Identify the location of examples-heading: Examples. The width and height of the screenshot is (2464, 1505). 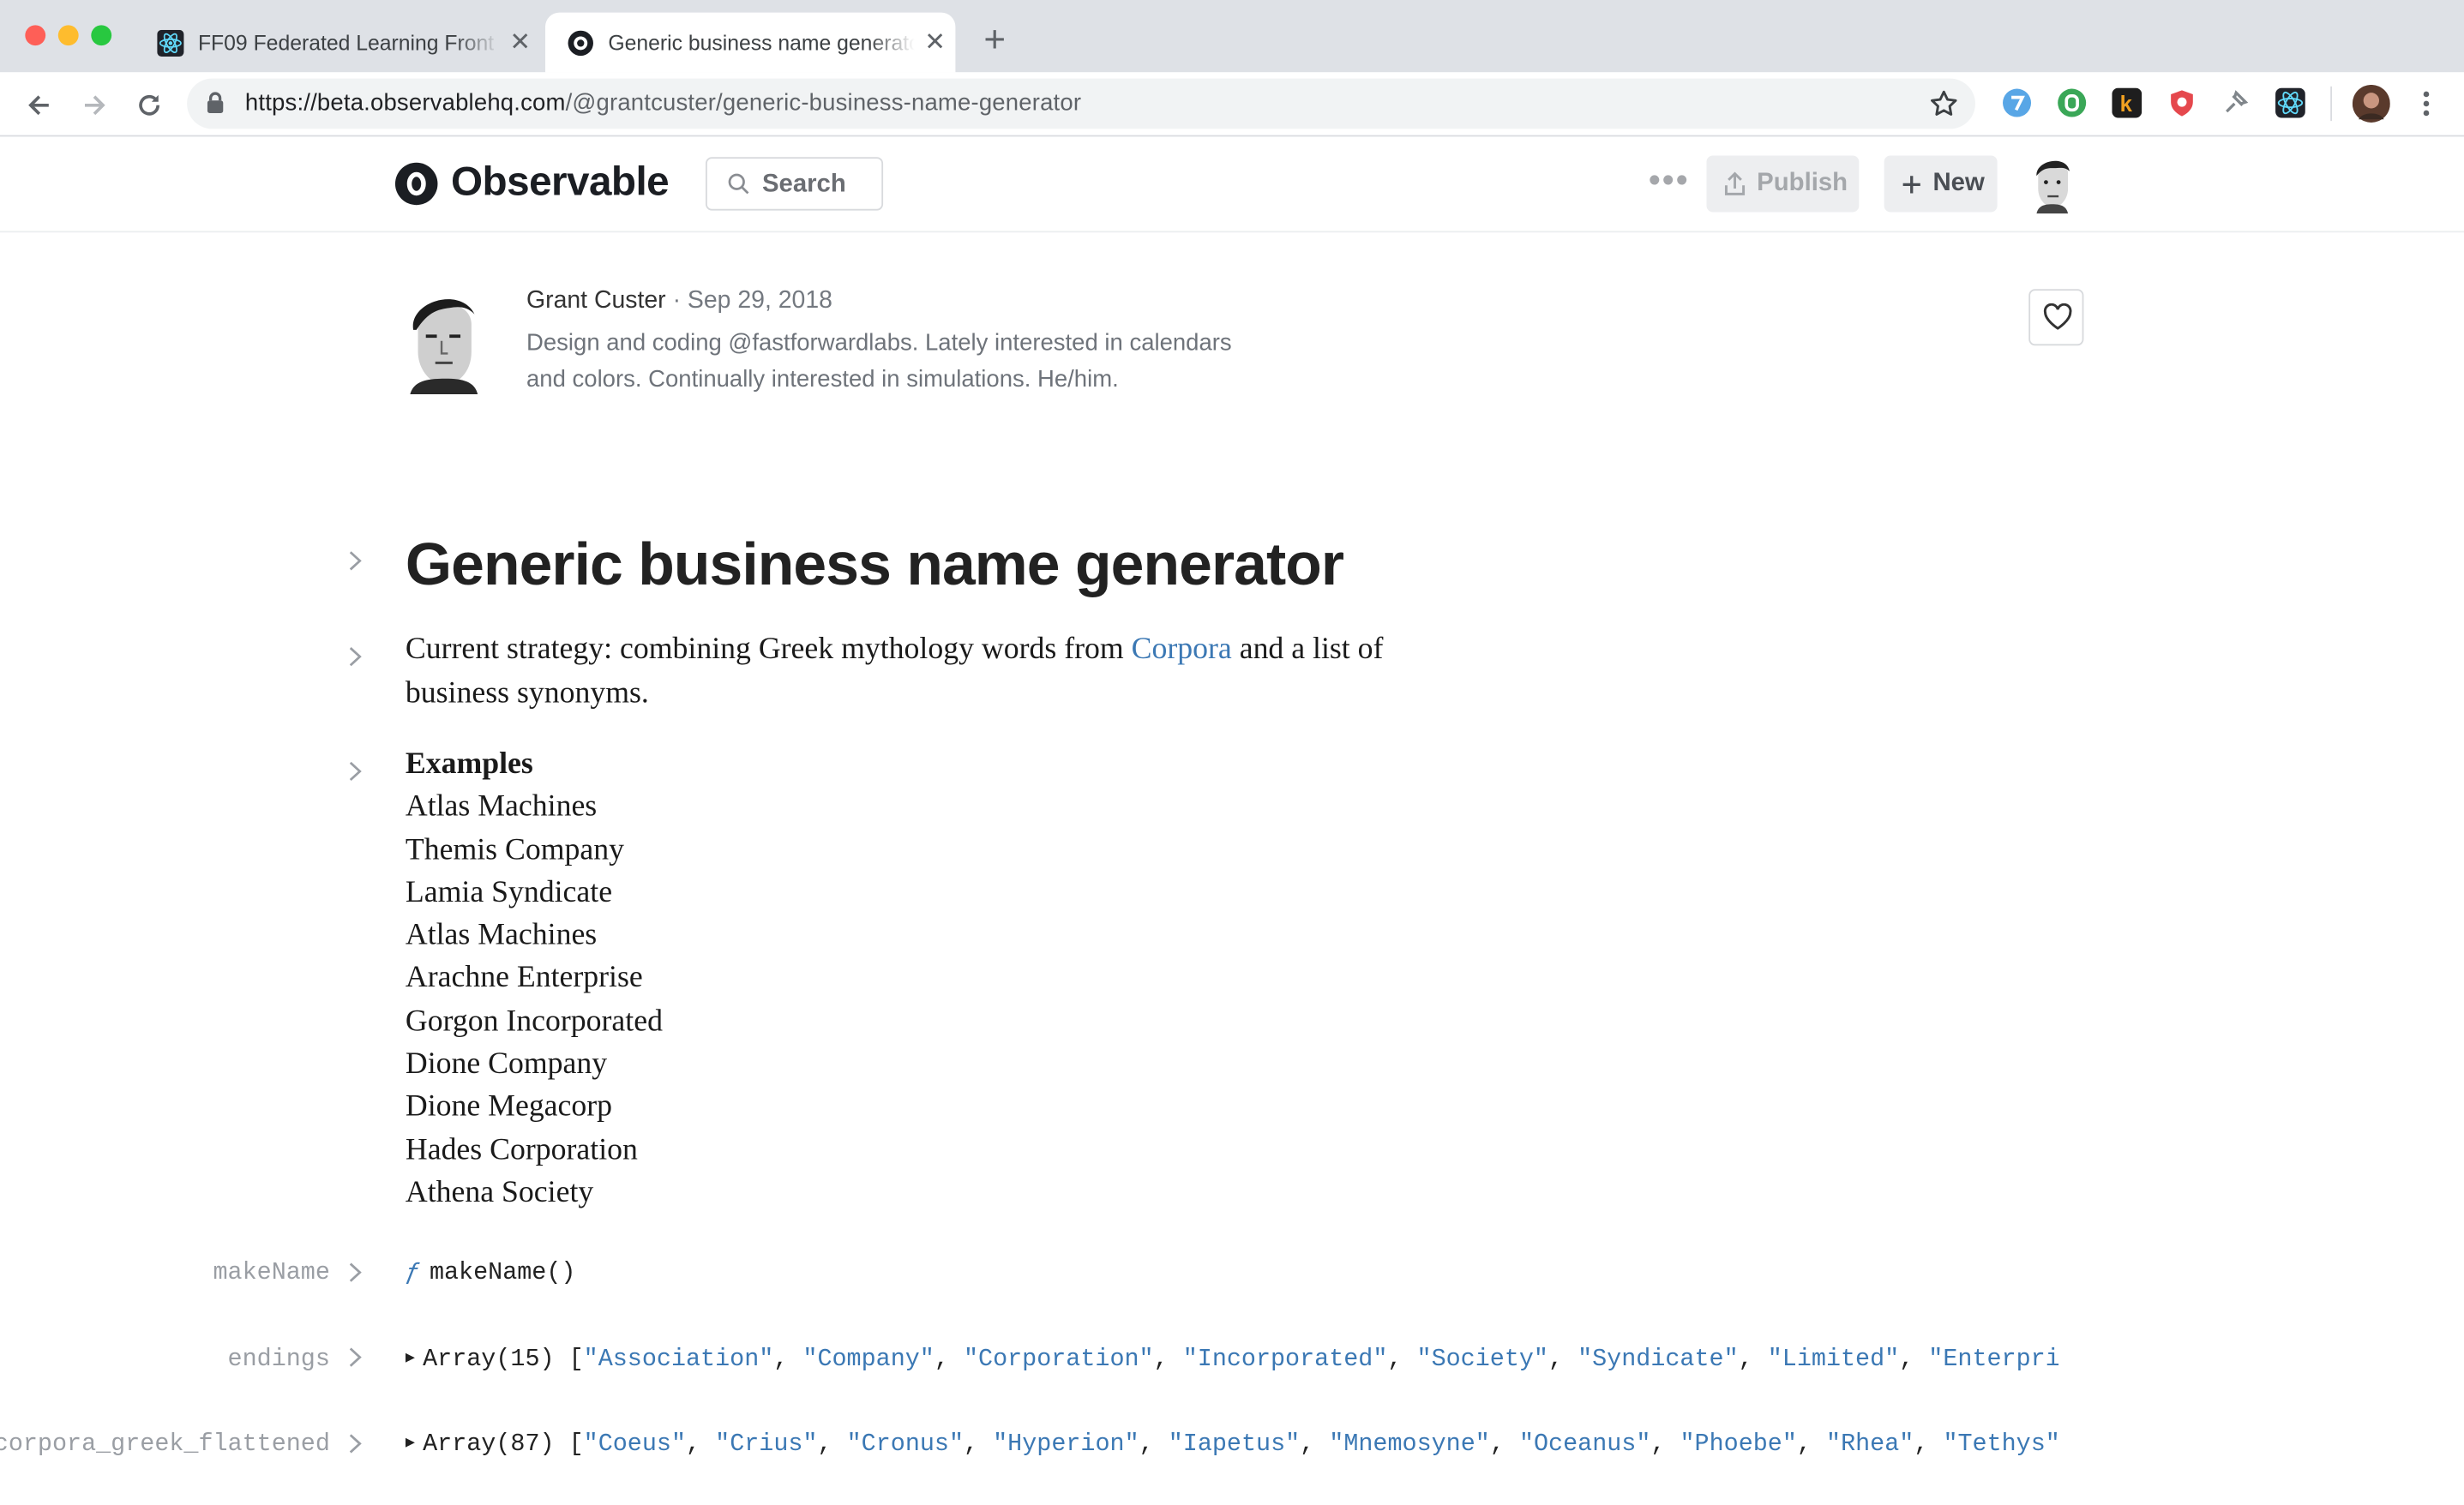
(469, 764).